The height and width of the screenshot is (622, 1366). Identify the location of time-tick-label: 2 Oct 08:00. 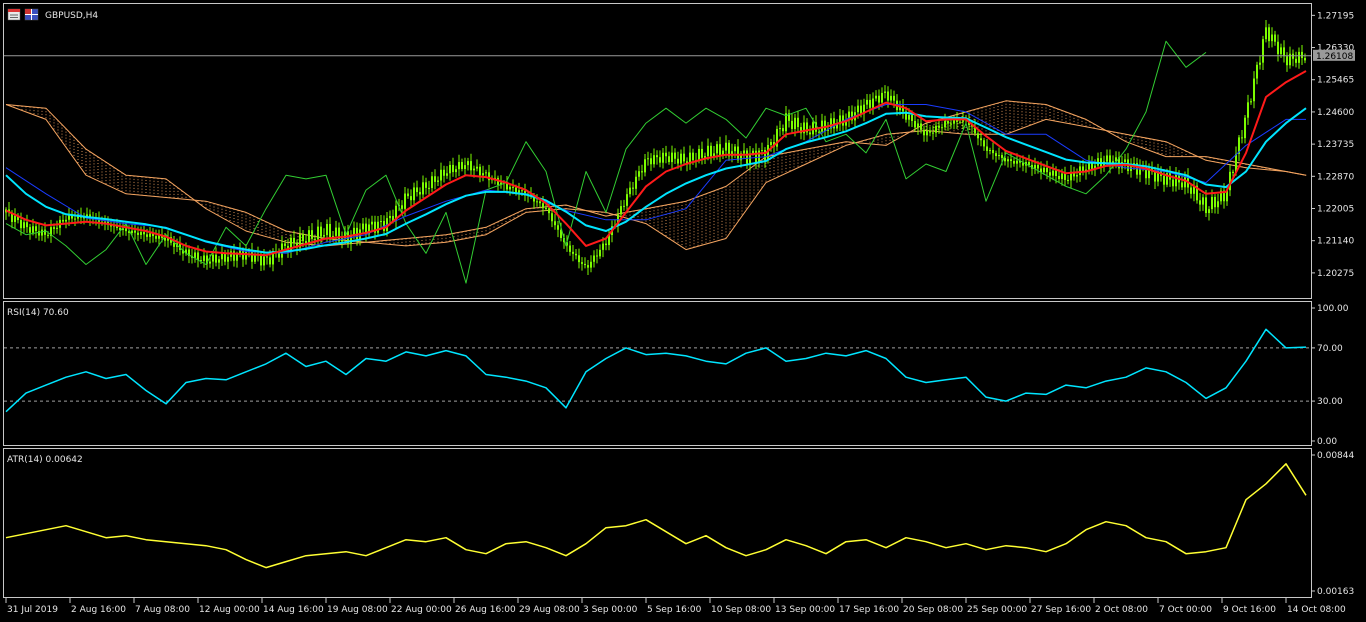
(1121, 610).